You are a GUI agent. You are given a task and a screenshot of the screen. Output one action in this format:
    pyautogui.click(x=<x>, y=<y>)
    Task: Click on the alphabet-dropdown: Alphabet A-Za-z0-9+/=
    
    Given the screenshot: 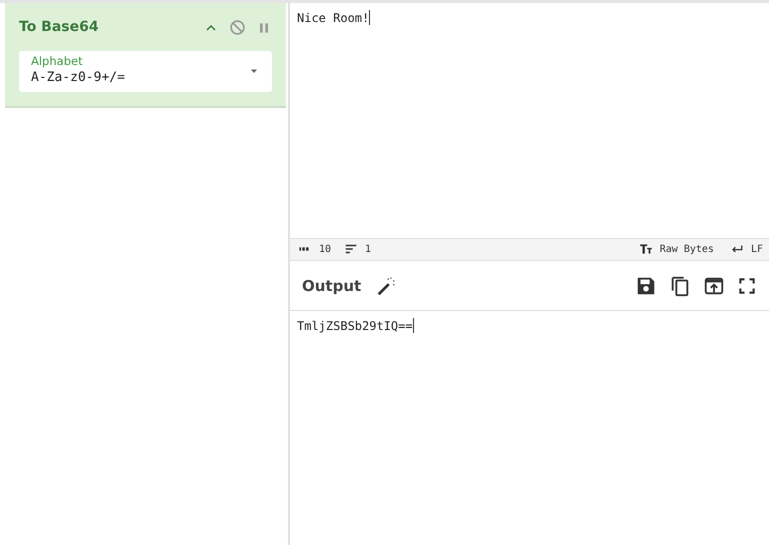 What is the action you would take?
    pyautogui.click(x=145, y=71)
    